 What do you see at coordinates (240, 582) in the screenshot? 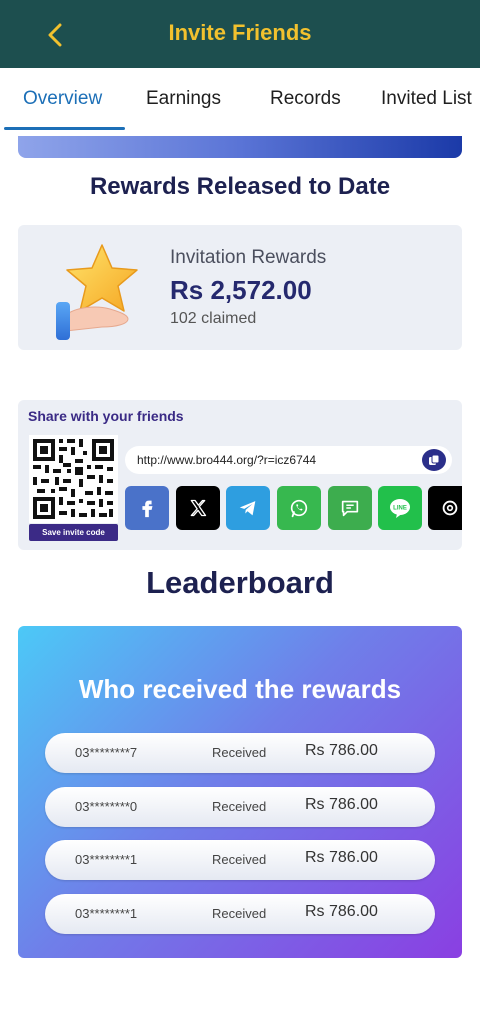
I see `leaderboard-title: Leaderboard` at bounding box center [240, 582].